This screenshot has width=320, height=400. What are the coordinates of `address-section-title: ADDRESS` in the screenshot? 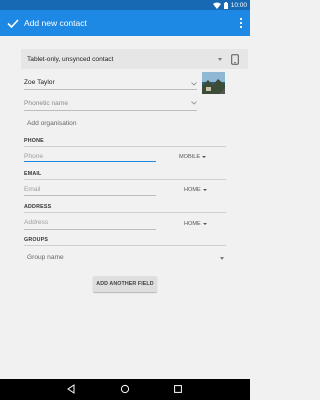 It's located at (38, 207).